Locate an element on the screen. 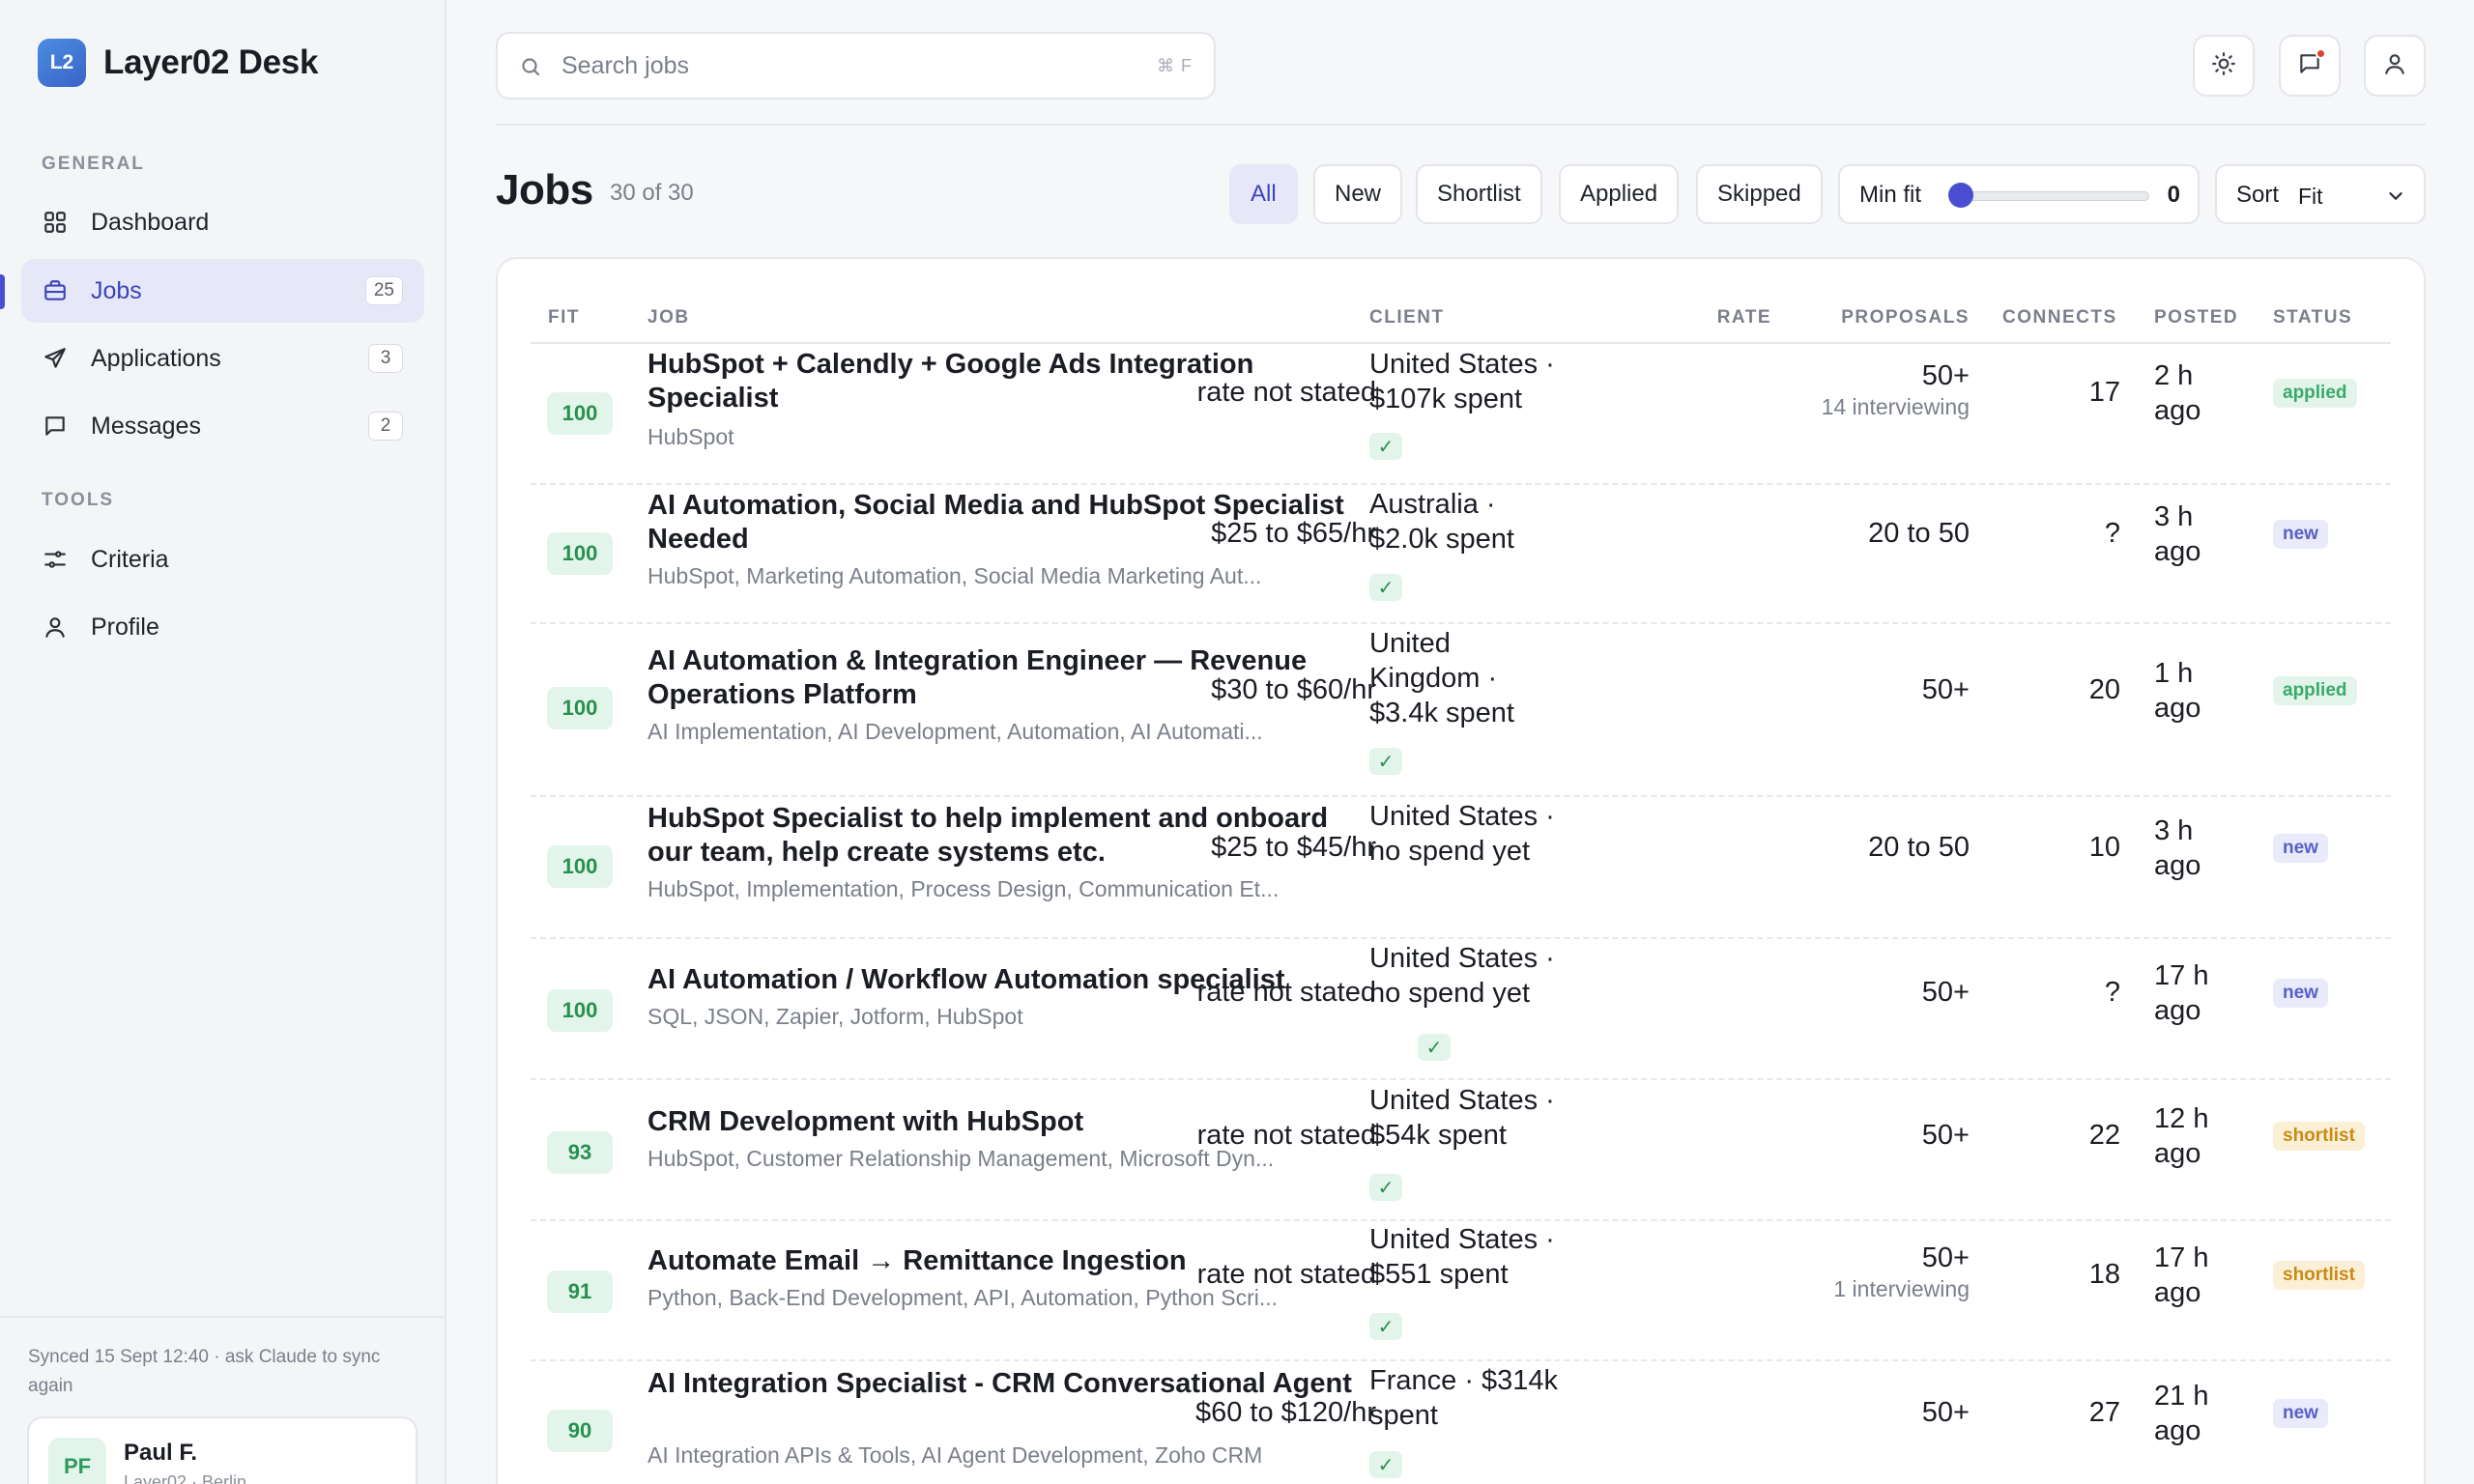 The width and height of the screenshot is (2474, 1484). nav-section-tools: TOOLS is located at coordinates (79, 500).